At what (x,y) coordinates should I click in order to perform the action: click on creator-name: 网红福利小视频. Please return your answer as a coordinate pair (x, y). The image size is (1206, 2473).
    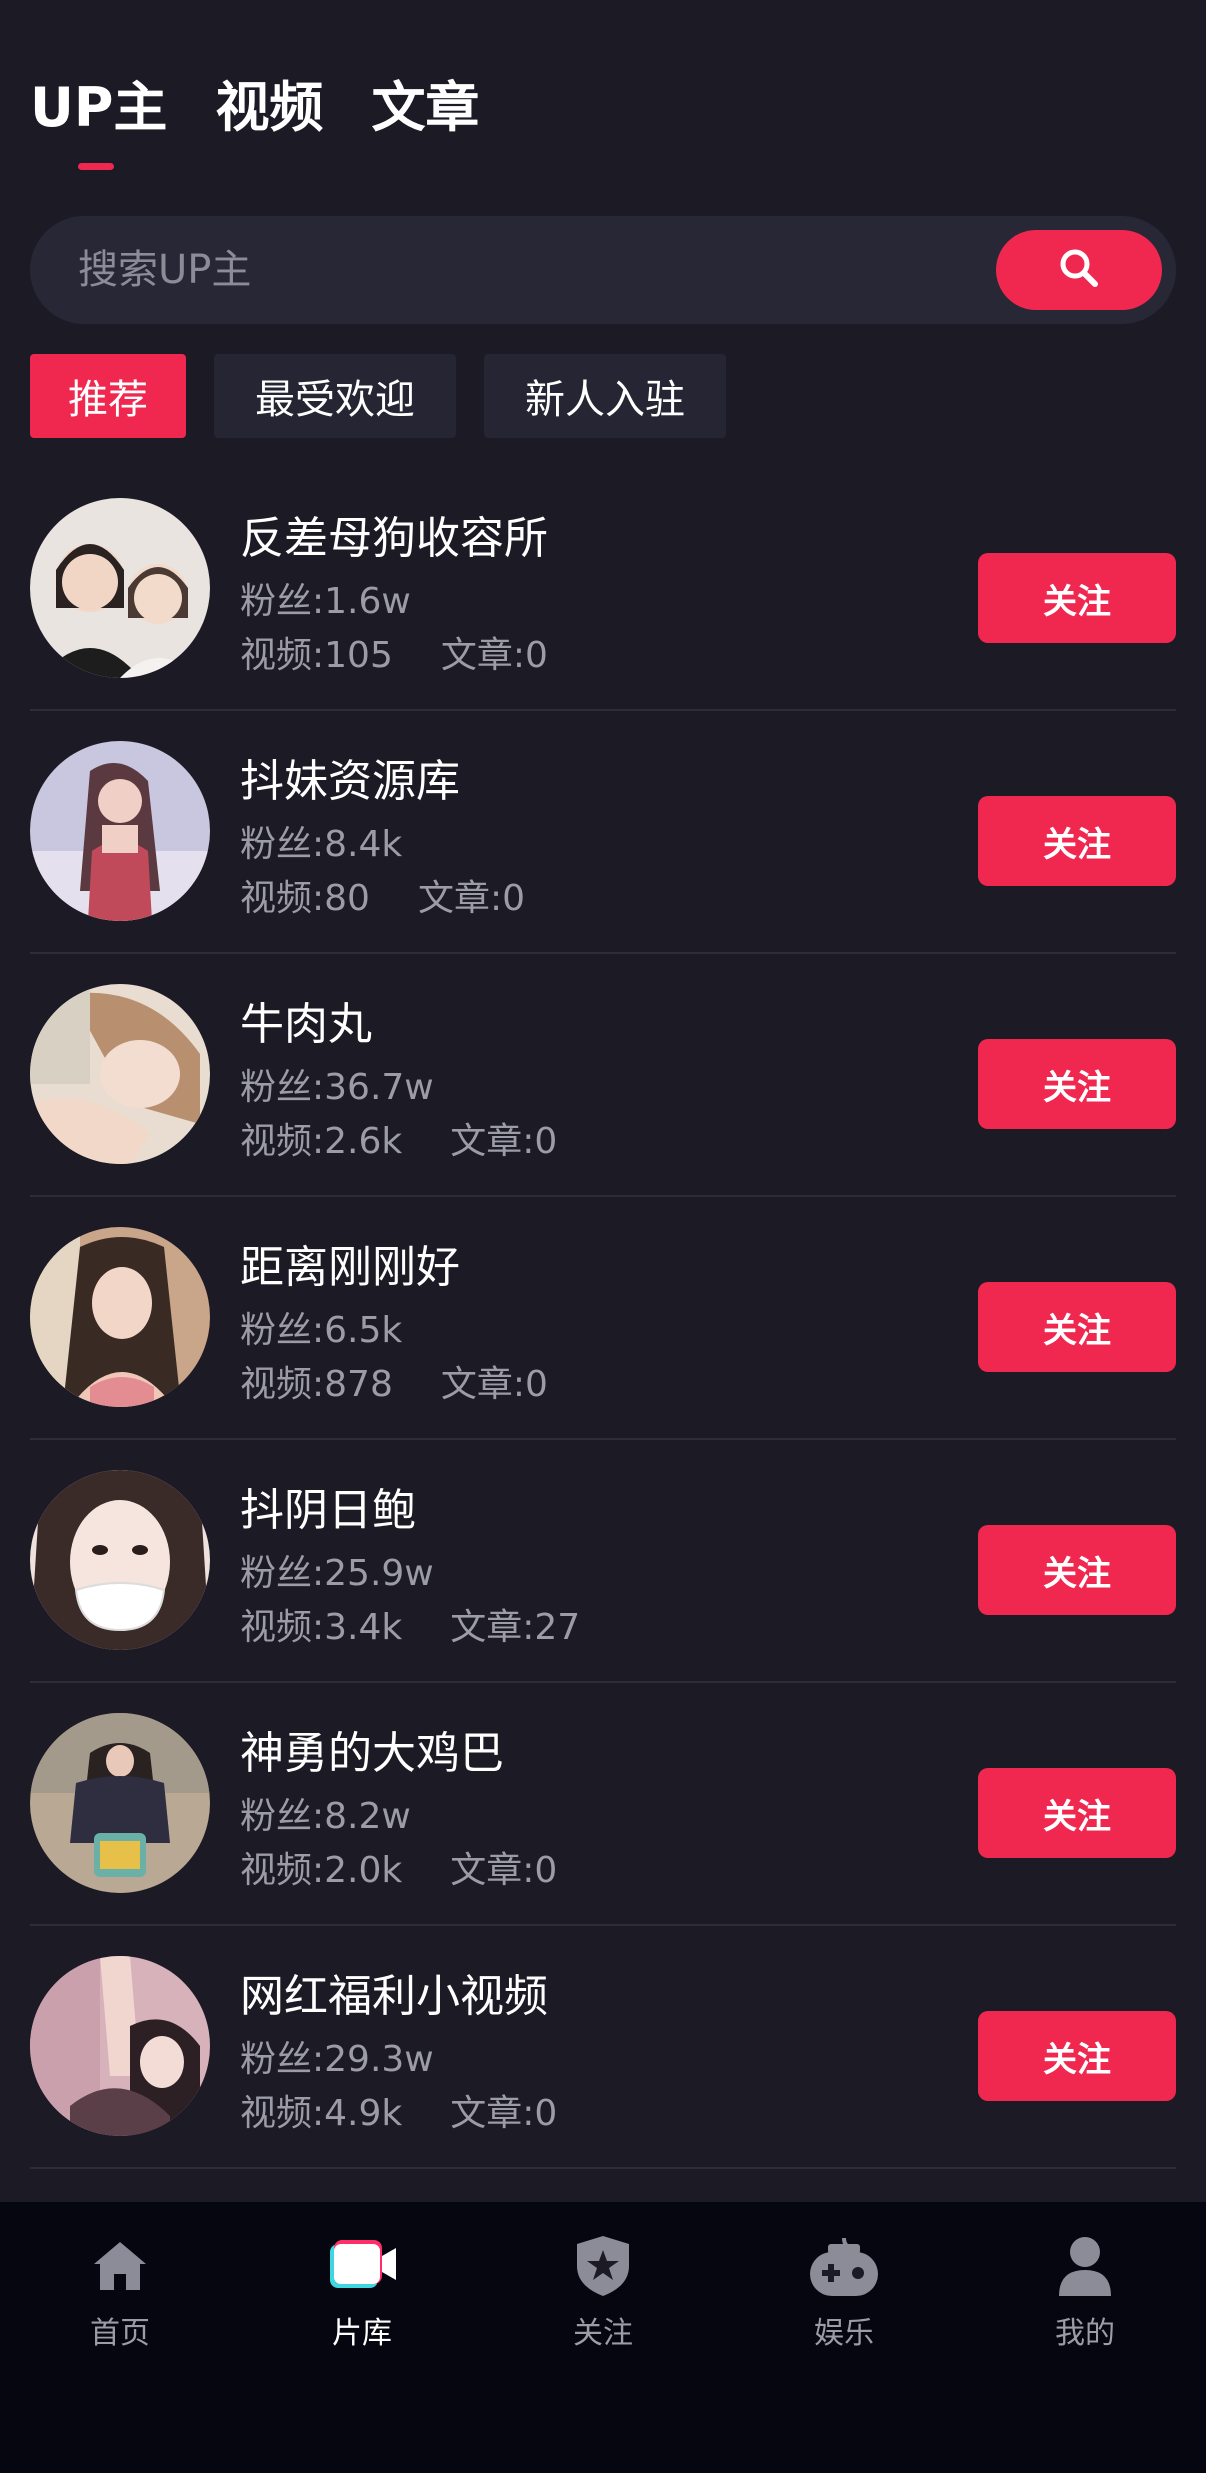
    Looking at the image, I should click on (394, 1996).